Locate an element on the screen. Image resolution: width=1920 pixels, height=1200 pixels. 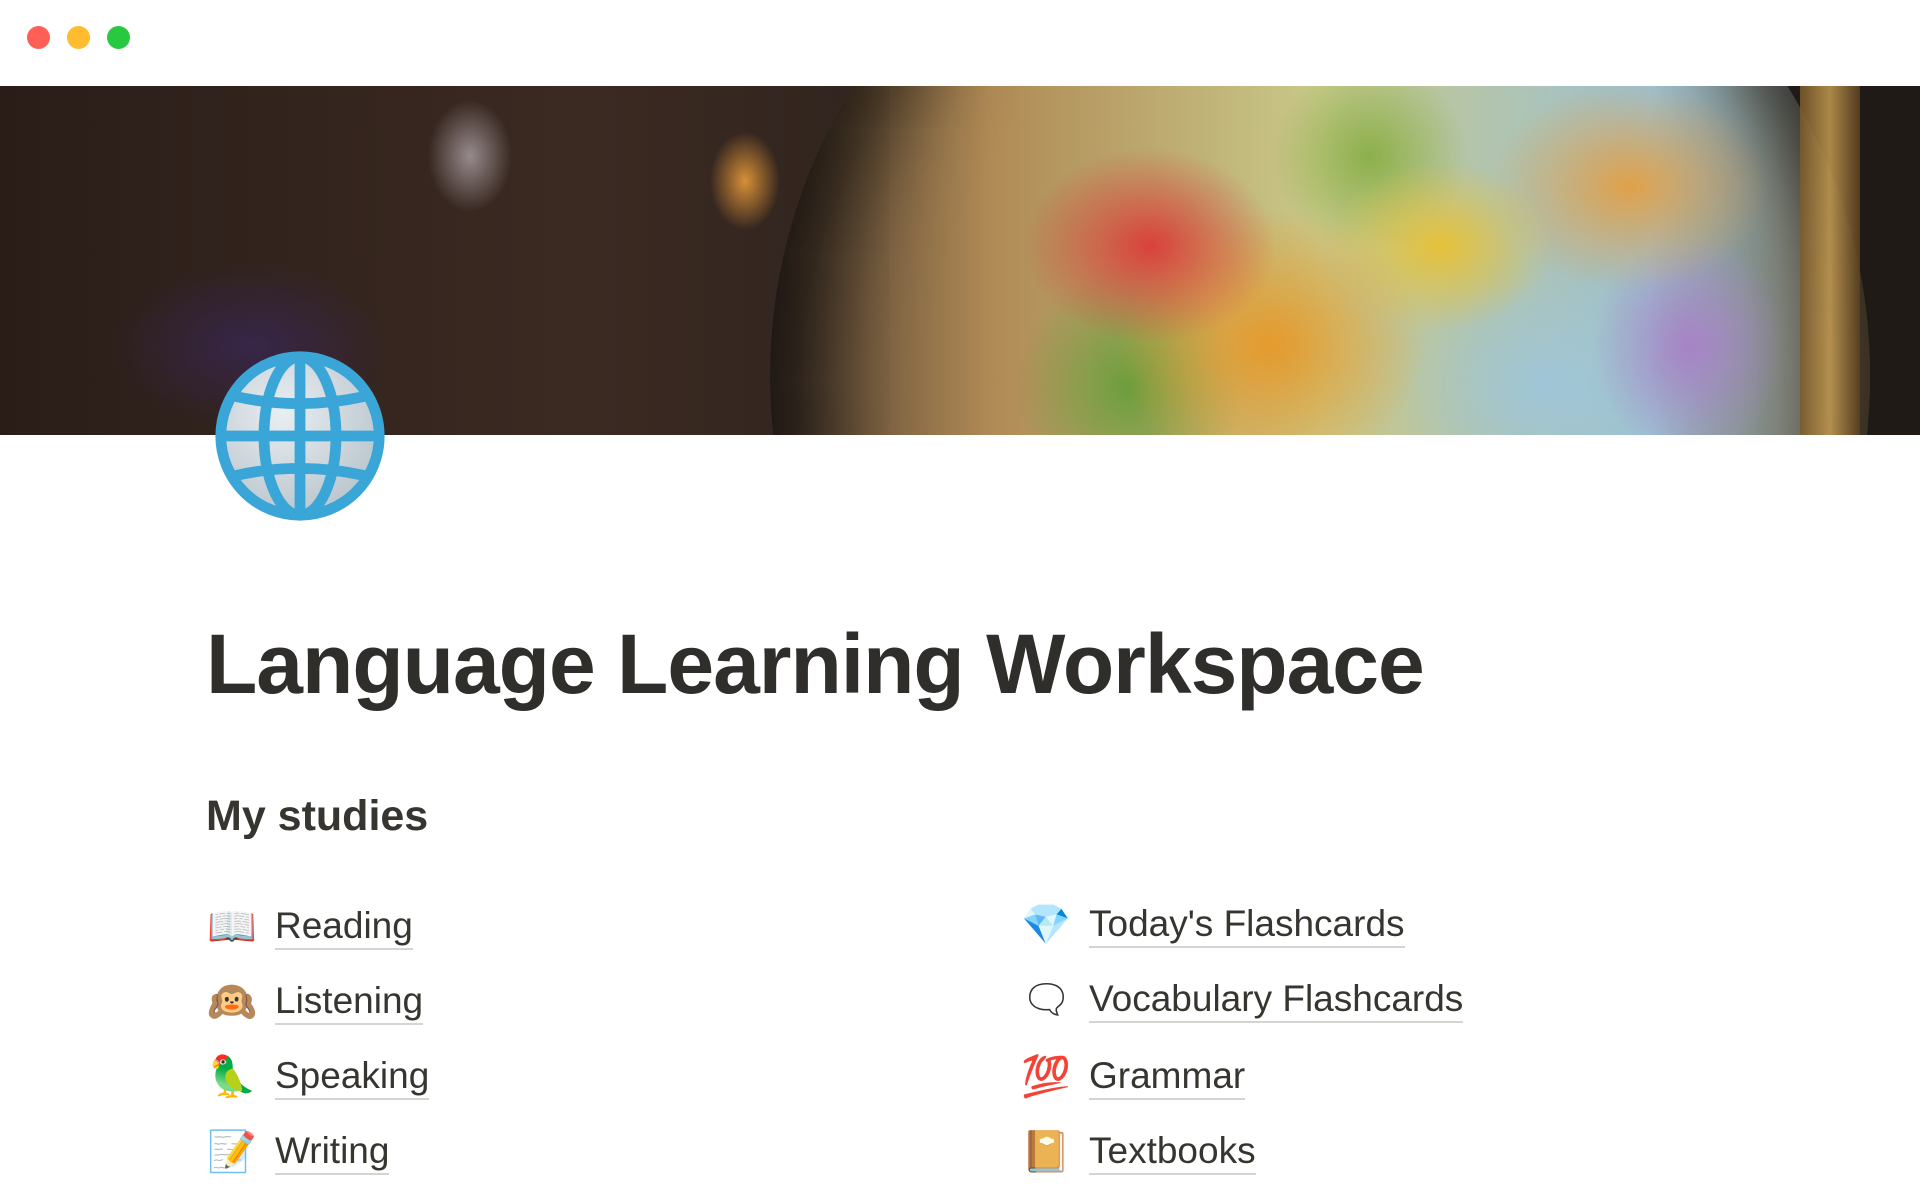
link-listening: 🙉 Listening is located at coordinates (315, 1002).